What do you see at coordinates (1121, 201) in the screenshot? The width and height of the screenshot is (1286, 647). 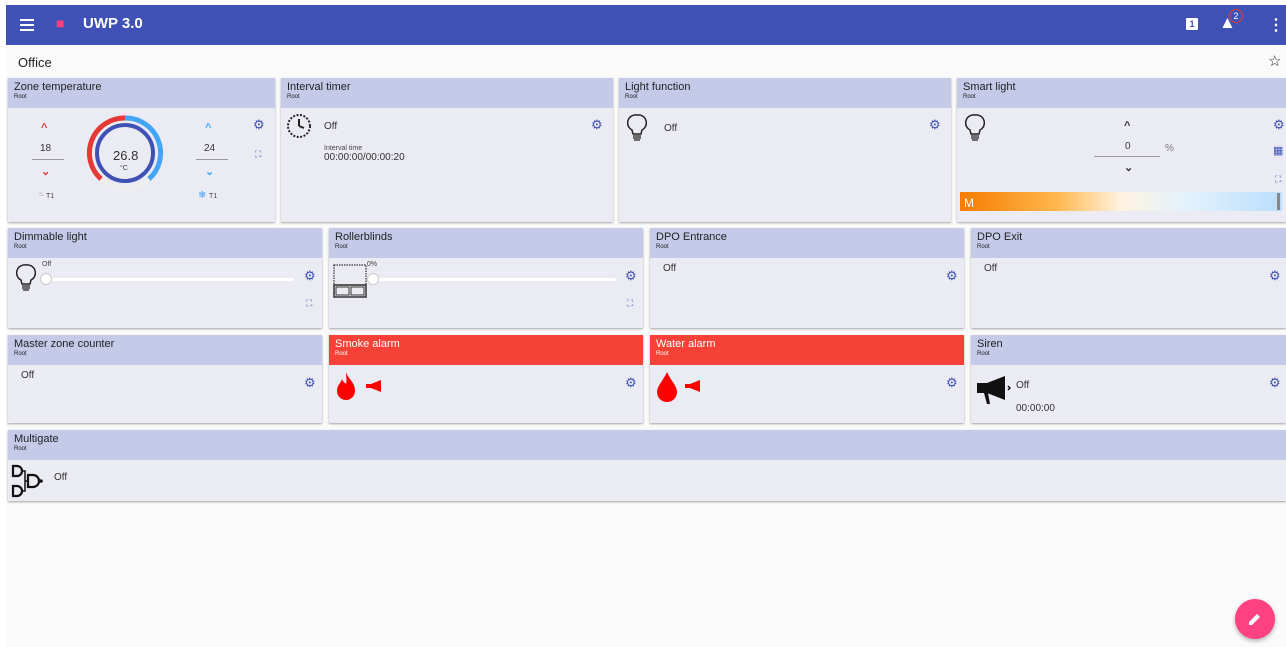 I see `color-temperature-bar` at bounding box center [1121, 201].